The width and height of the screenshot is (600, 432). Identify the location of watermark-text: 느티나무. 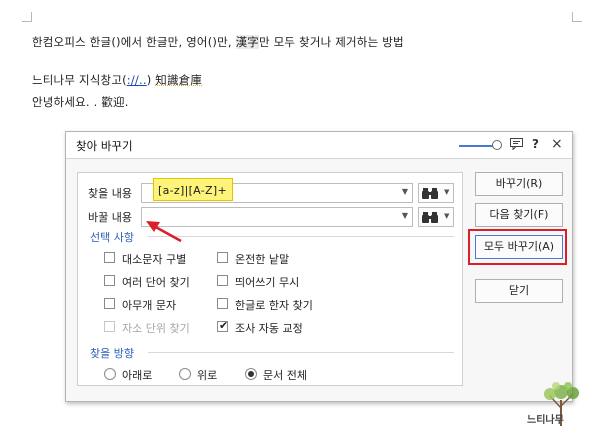
(545, 420).